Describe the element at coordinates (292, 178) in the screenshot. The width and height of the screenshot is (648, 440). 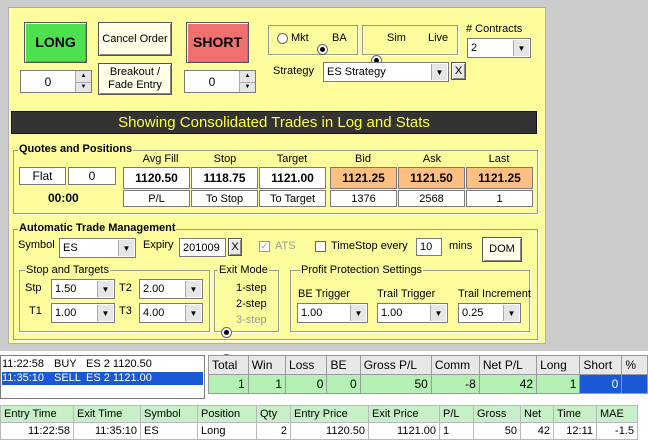
I see `target-value: 1121.00` at that location.